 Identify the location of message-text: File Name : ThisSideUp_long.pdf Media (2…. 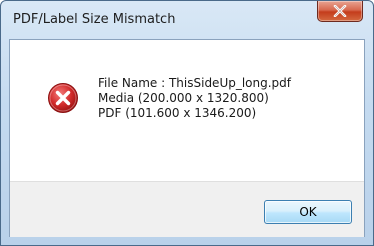
(194, 98).